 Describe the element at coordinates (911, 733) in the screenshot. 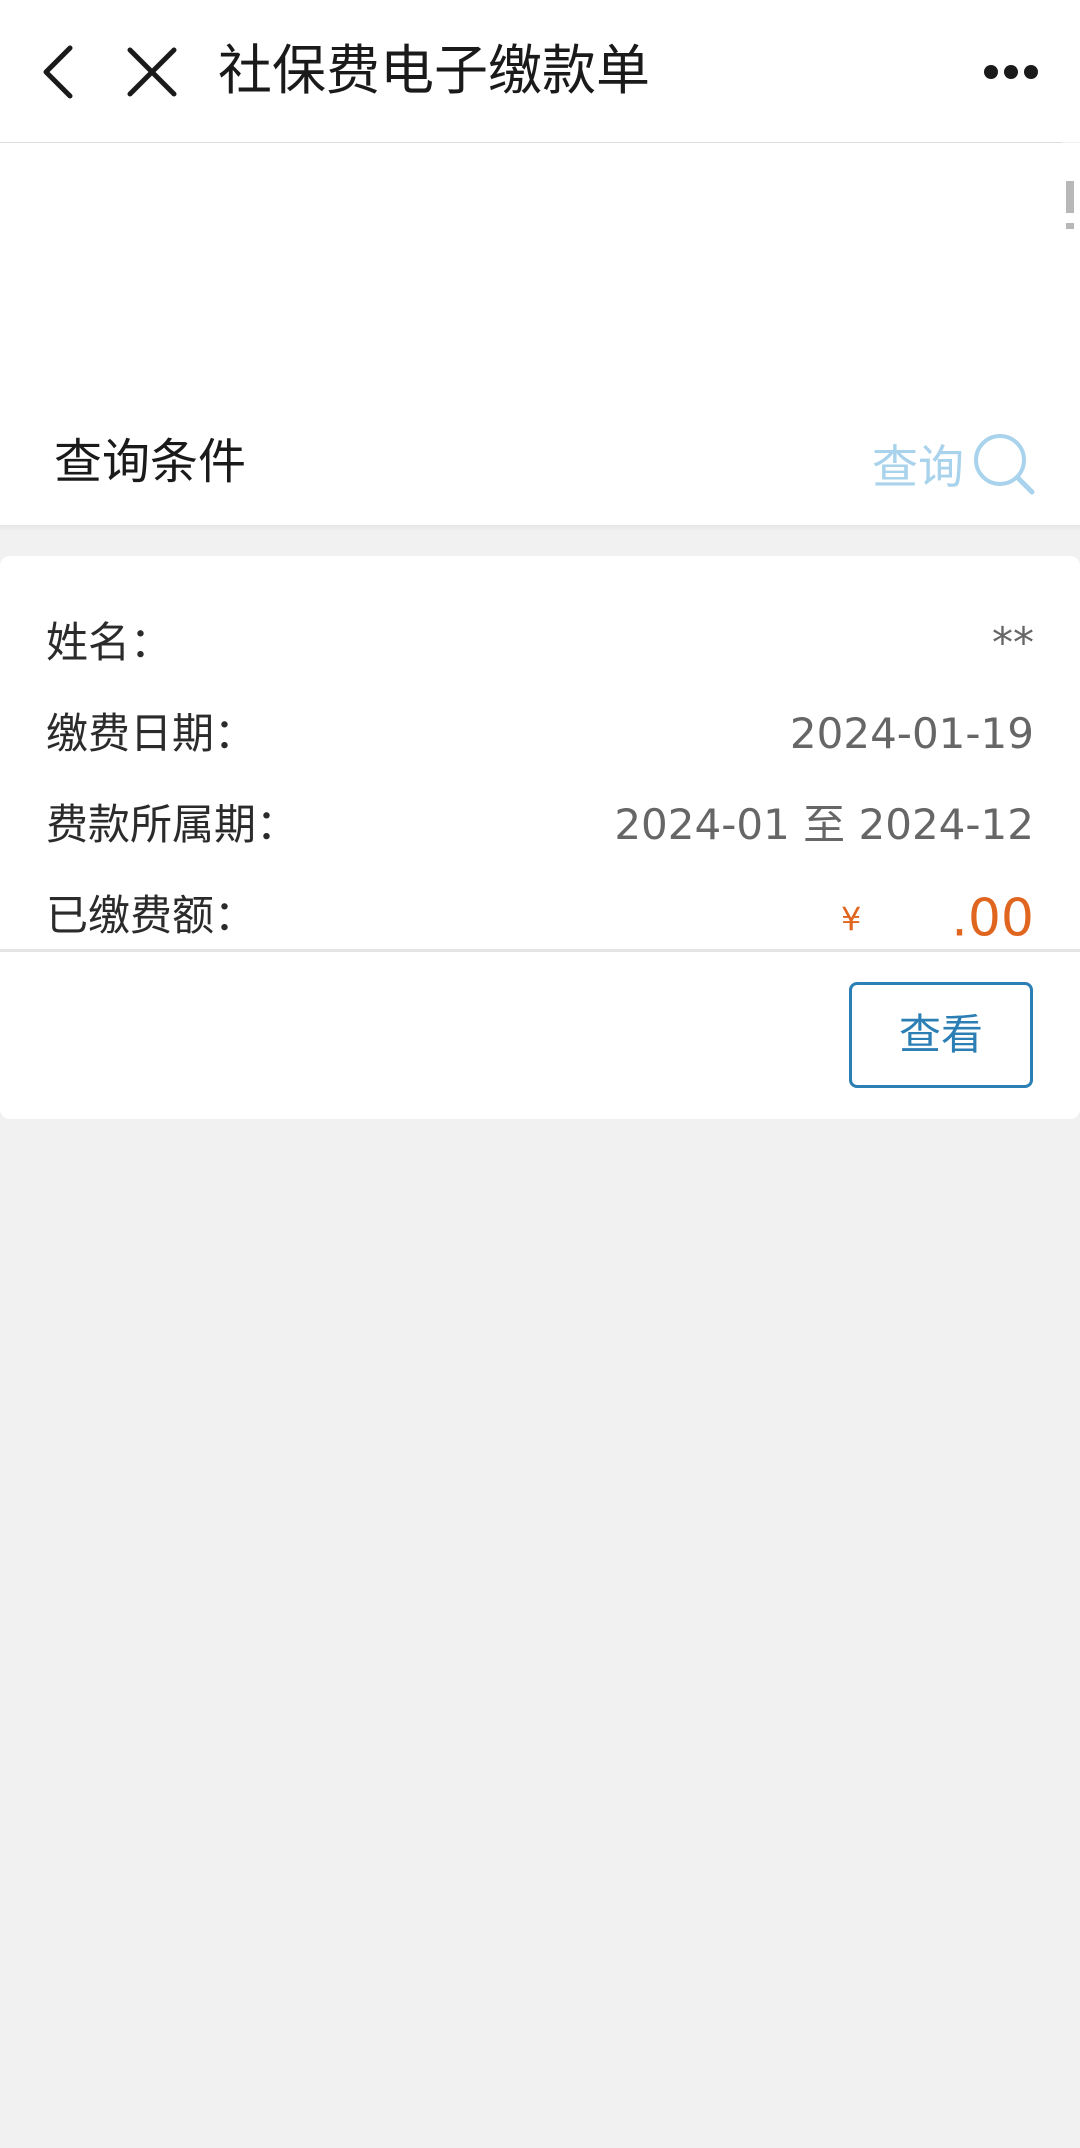

I see `payment-date-value: 2024-01-19` at that location.